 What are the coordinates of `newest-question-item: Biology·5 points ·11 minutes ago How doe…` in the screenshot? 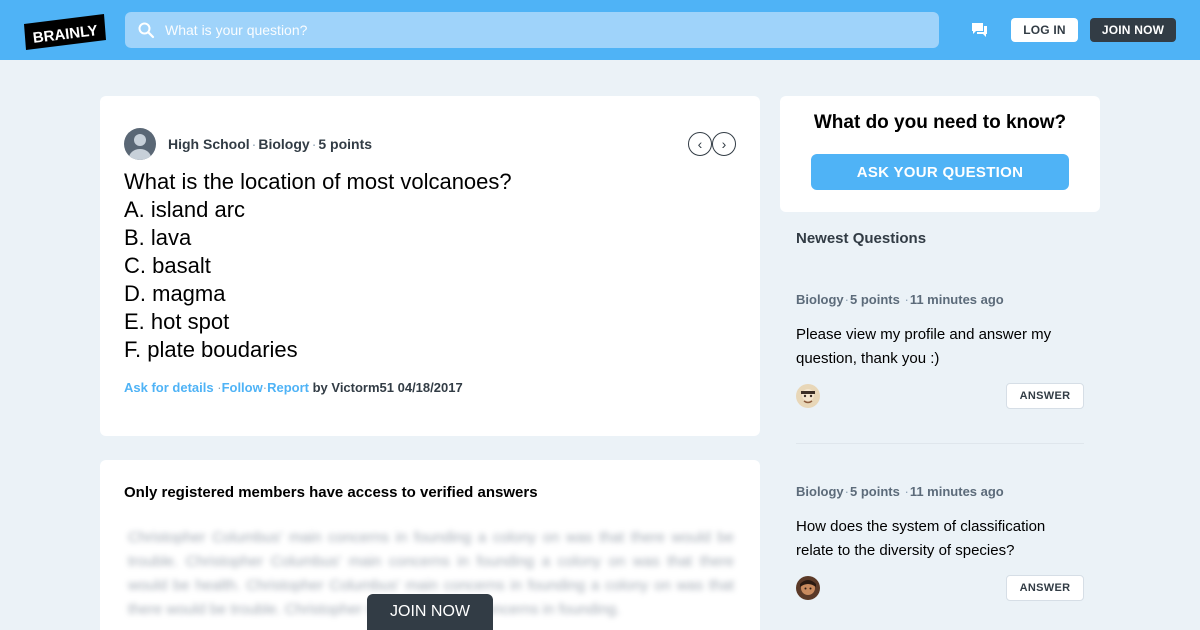 It's located at (940, 554).